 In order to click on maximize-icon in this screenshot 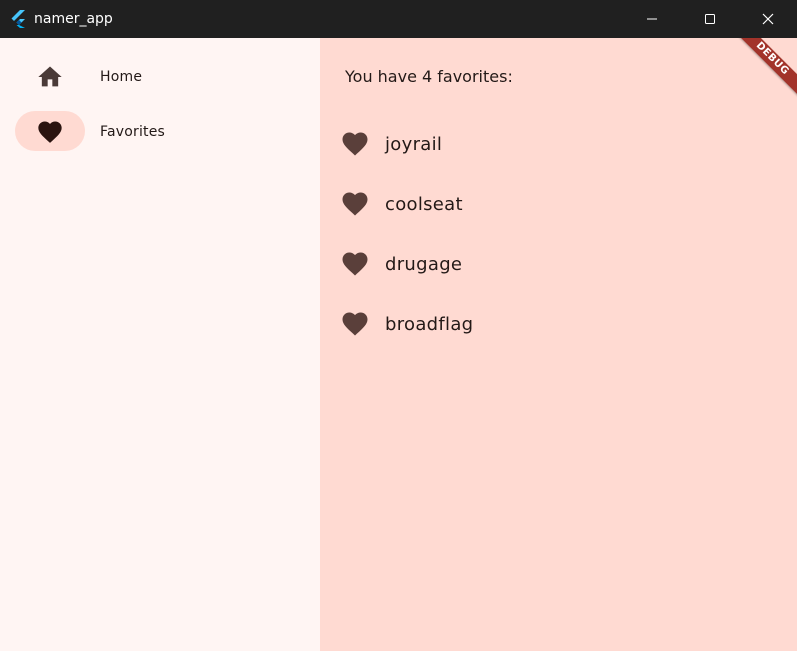, I will do `click(710, 19)`.